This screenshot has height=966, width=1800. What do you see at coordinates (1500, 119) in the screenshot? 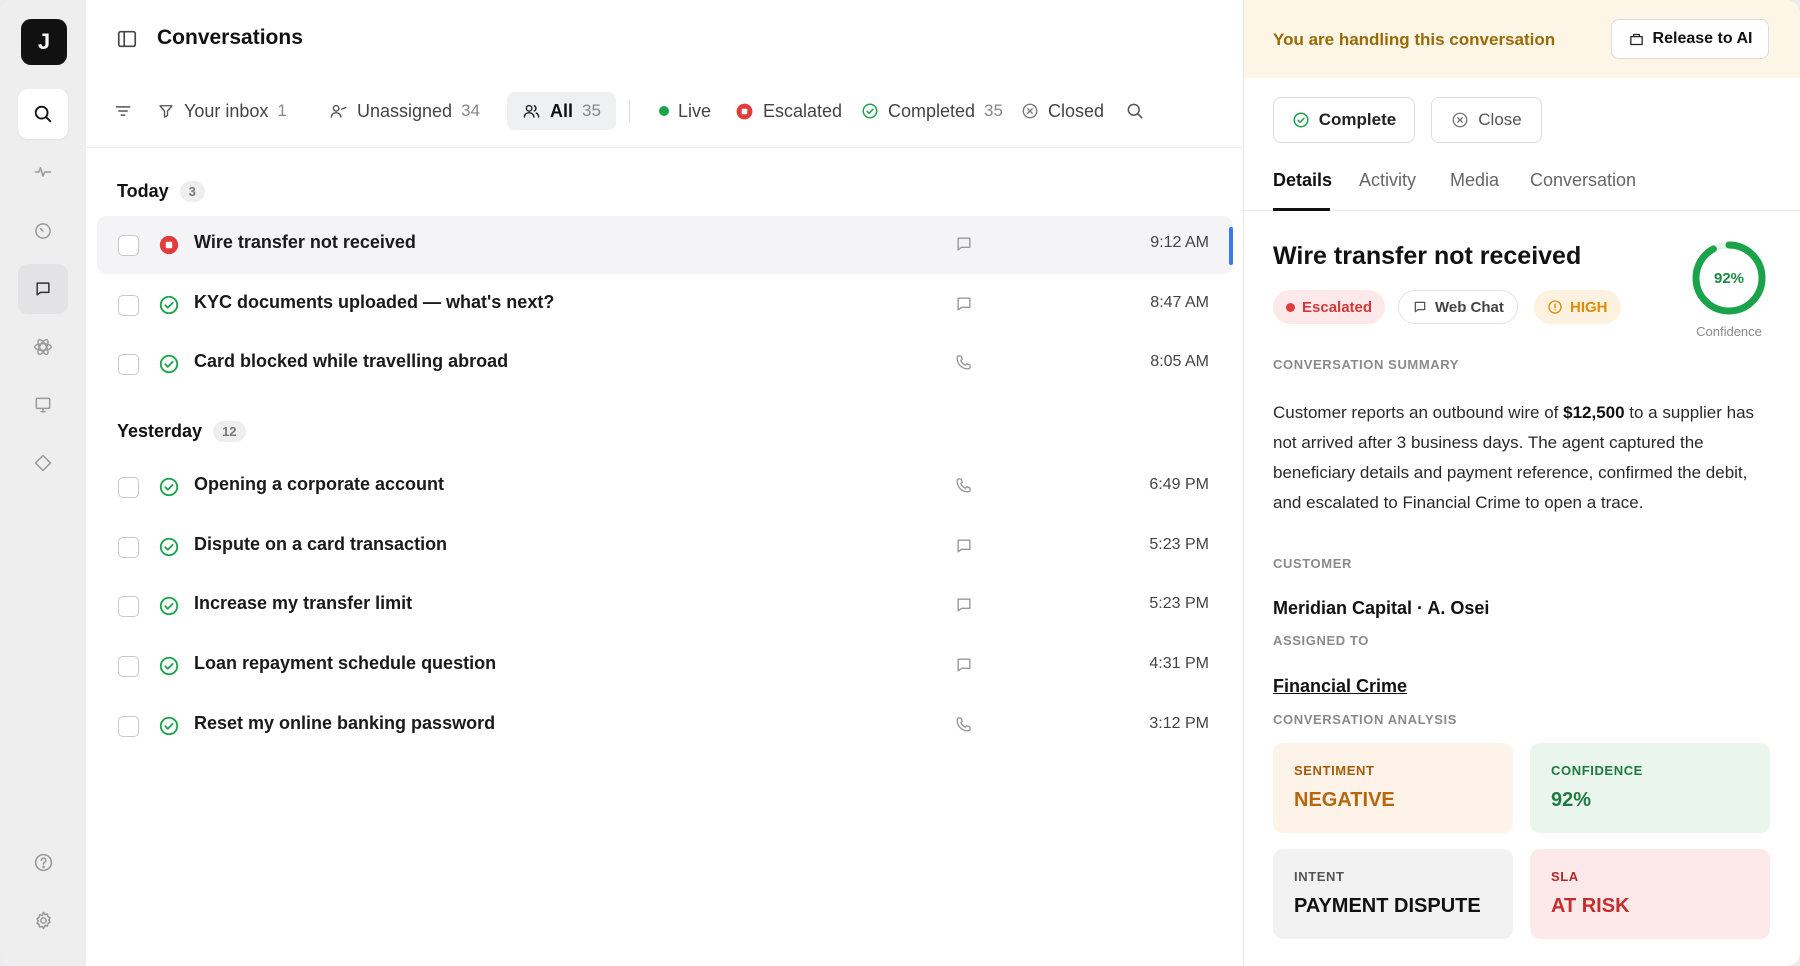
I see `close-label: Close` at bounding box center [1500, 119].